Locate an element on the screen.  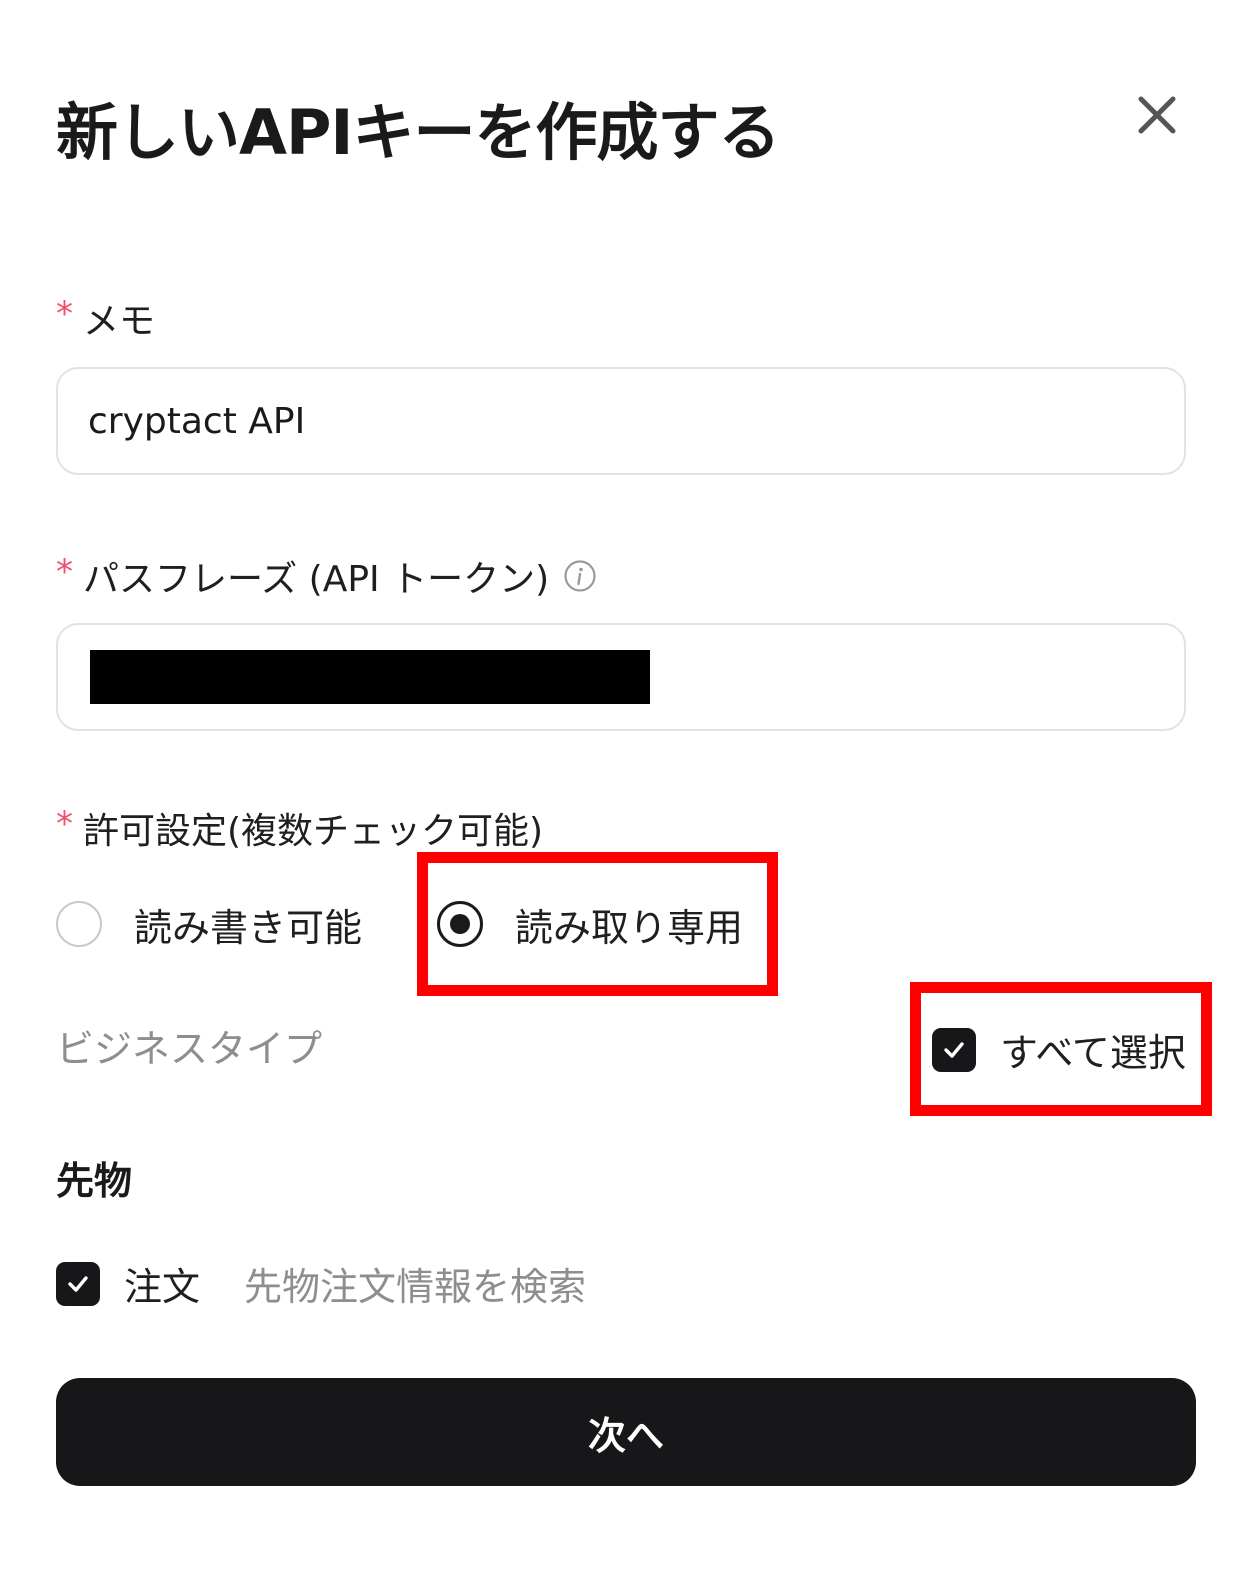
futures-order-description: 先物注文情報を検索 is located at coordinates (415, 1287).